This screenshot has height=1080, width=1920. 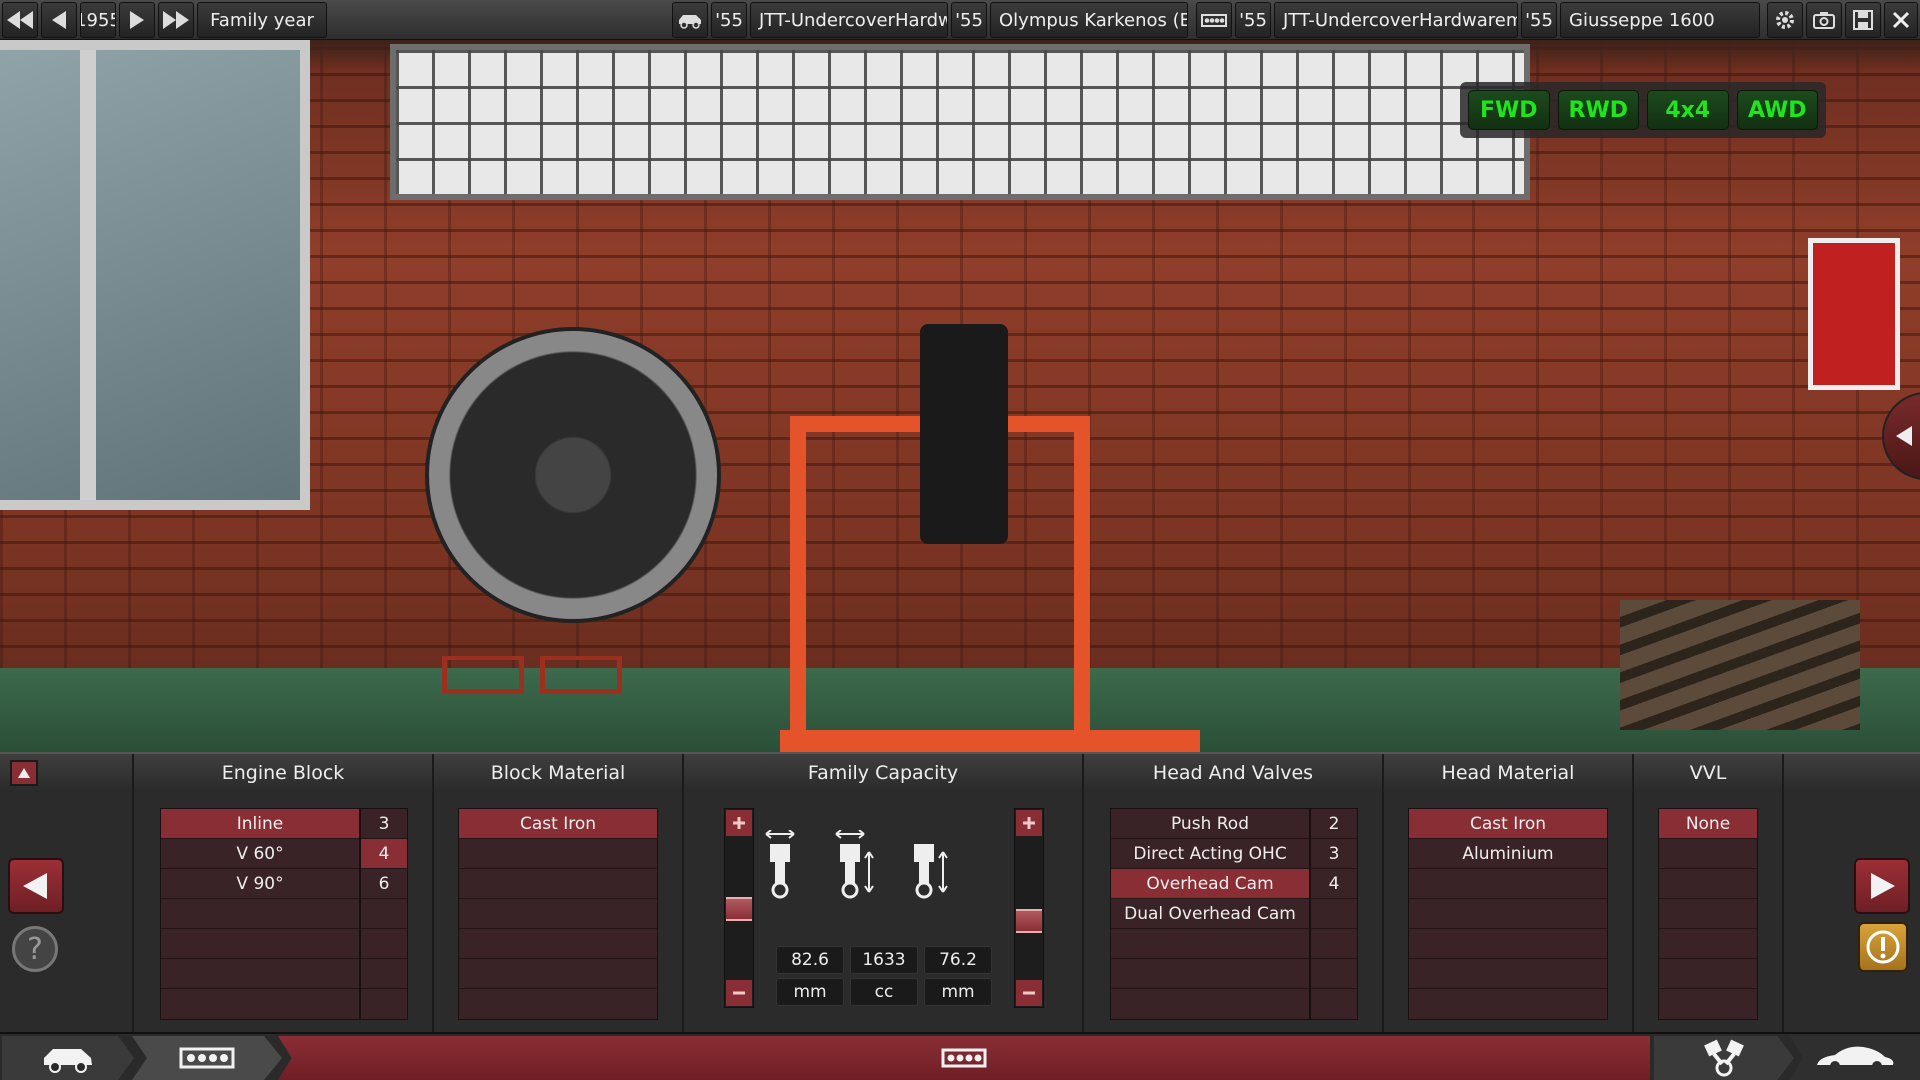 I want to click on layout-option-v90: V 90°, so click(x=260, y=884).